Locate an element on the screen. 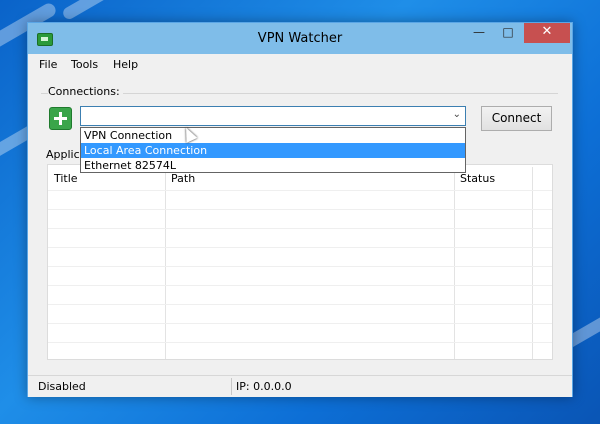 The image size is (600, 424). applications-label-box: Applic is located at coordinates (63, 155).